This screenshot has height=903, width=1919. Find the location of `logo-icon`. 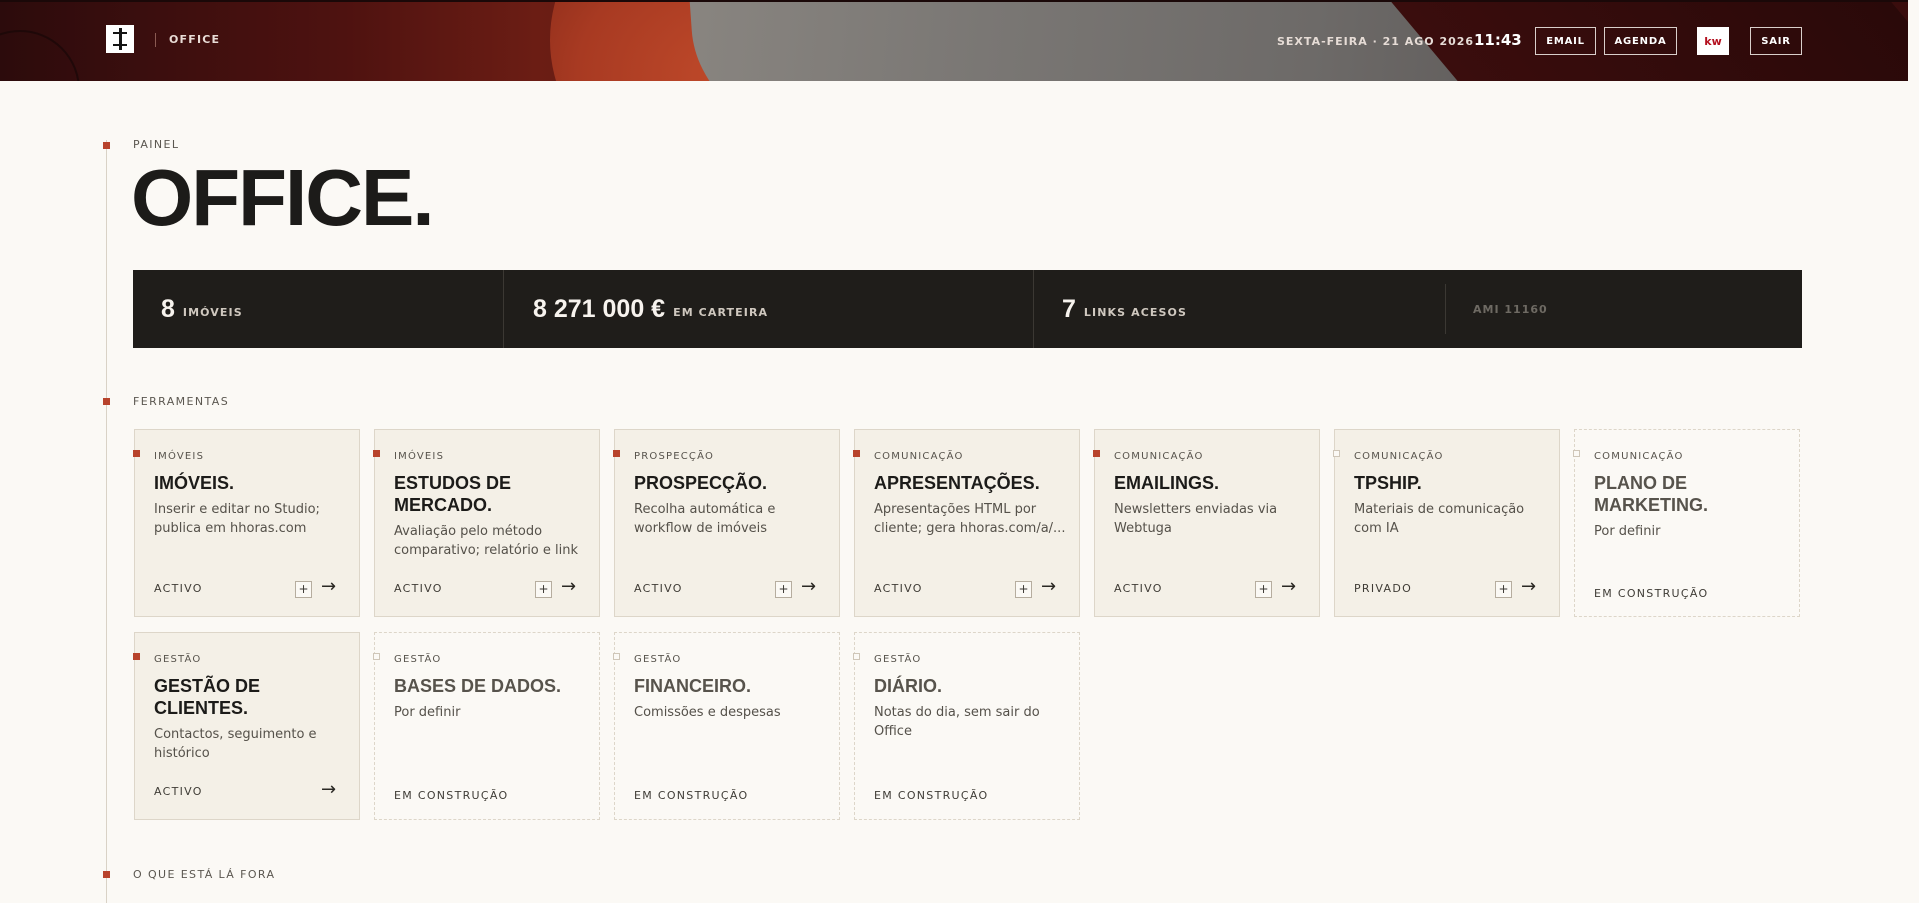

logo-icon is located at coordinates (120, 39).